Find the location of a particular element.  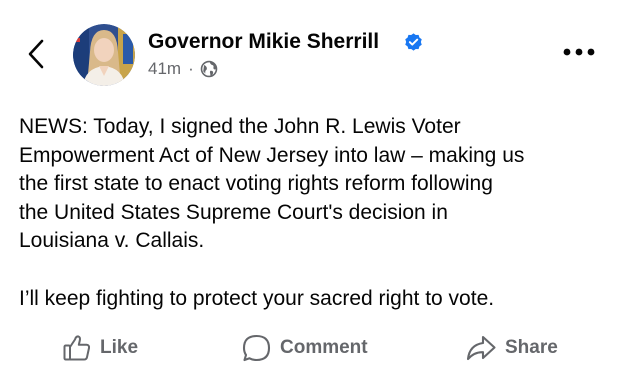

more-horizontal-icon is located at coordinates (579, 52).